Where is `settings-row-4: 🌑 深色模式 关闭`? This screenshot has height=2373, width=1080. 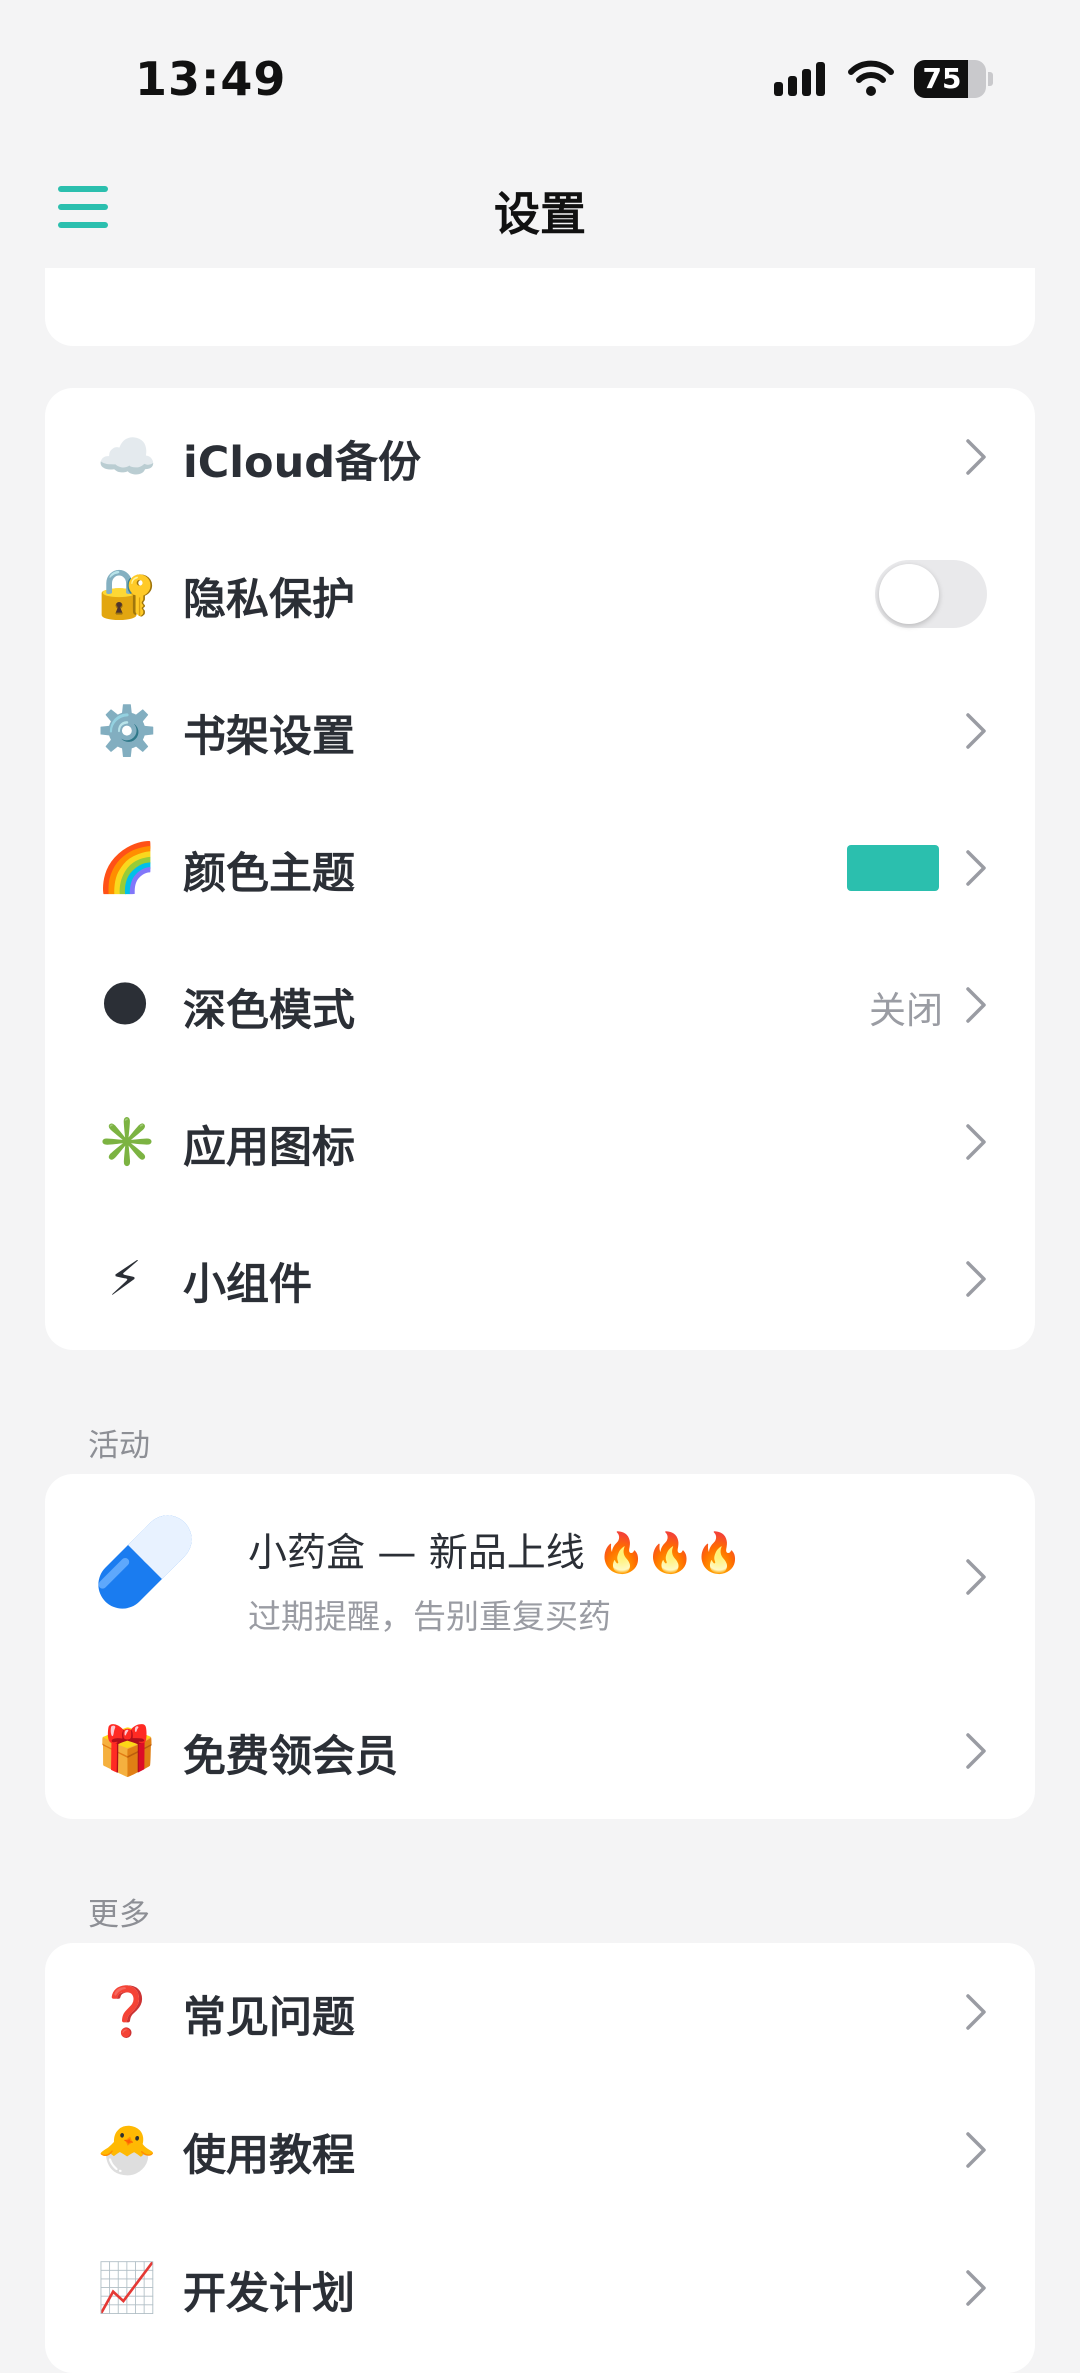 settings-row-4: 🌑 深色模式 关闭 is located at coordinates (540, 1005).